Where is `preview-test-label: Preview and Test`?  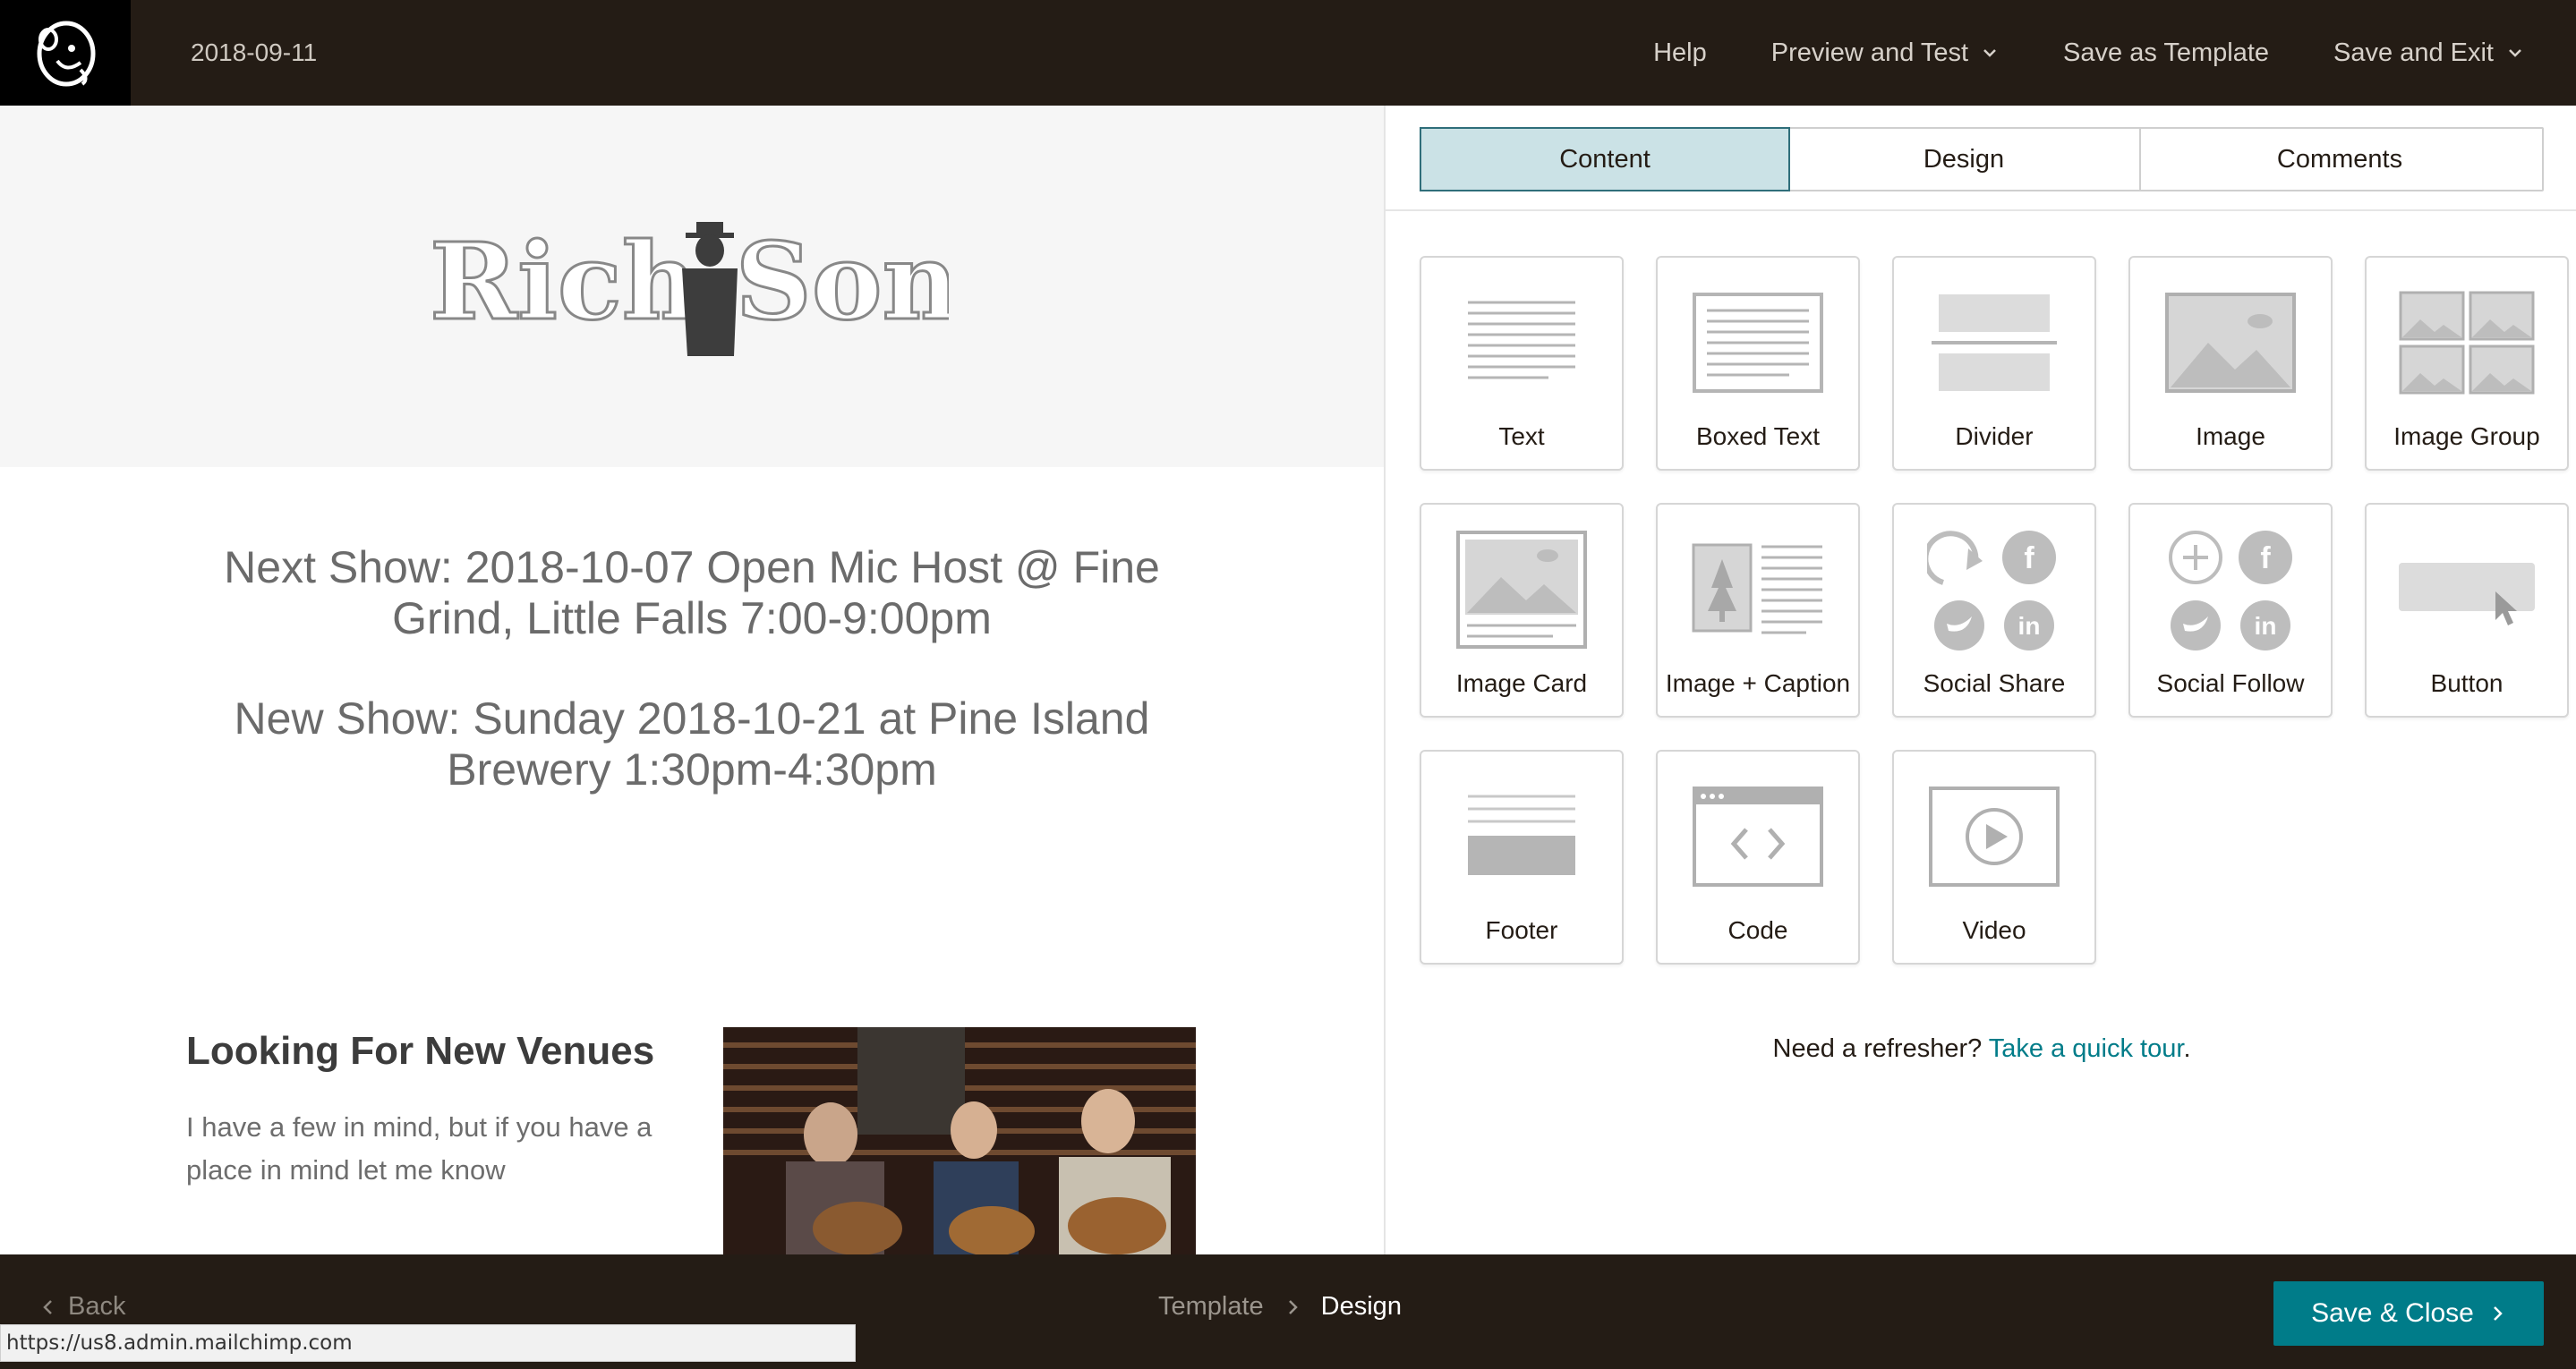 preview-test-label: Preview and Test is located at coordinates (1869, 52).